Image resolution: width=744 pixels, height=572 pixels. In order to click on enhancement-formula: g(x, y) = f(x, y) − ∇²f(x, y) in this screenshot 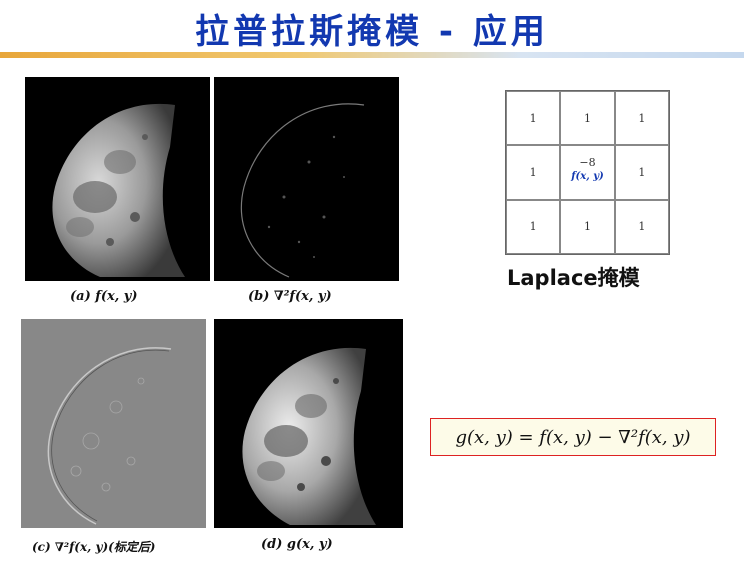, I will do `click(573, 437)`.